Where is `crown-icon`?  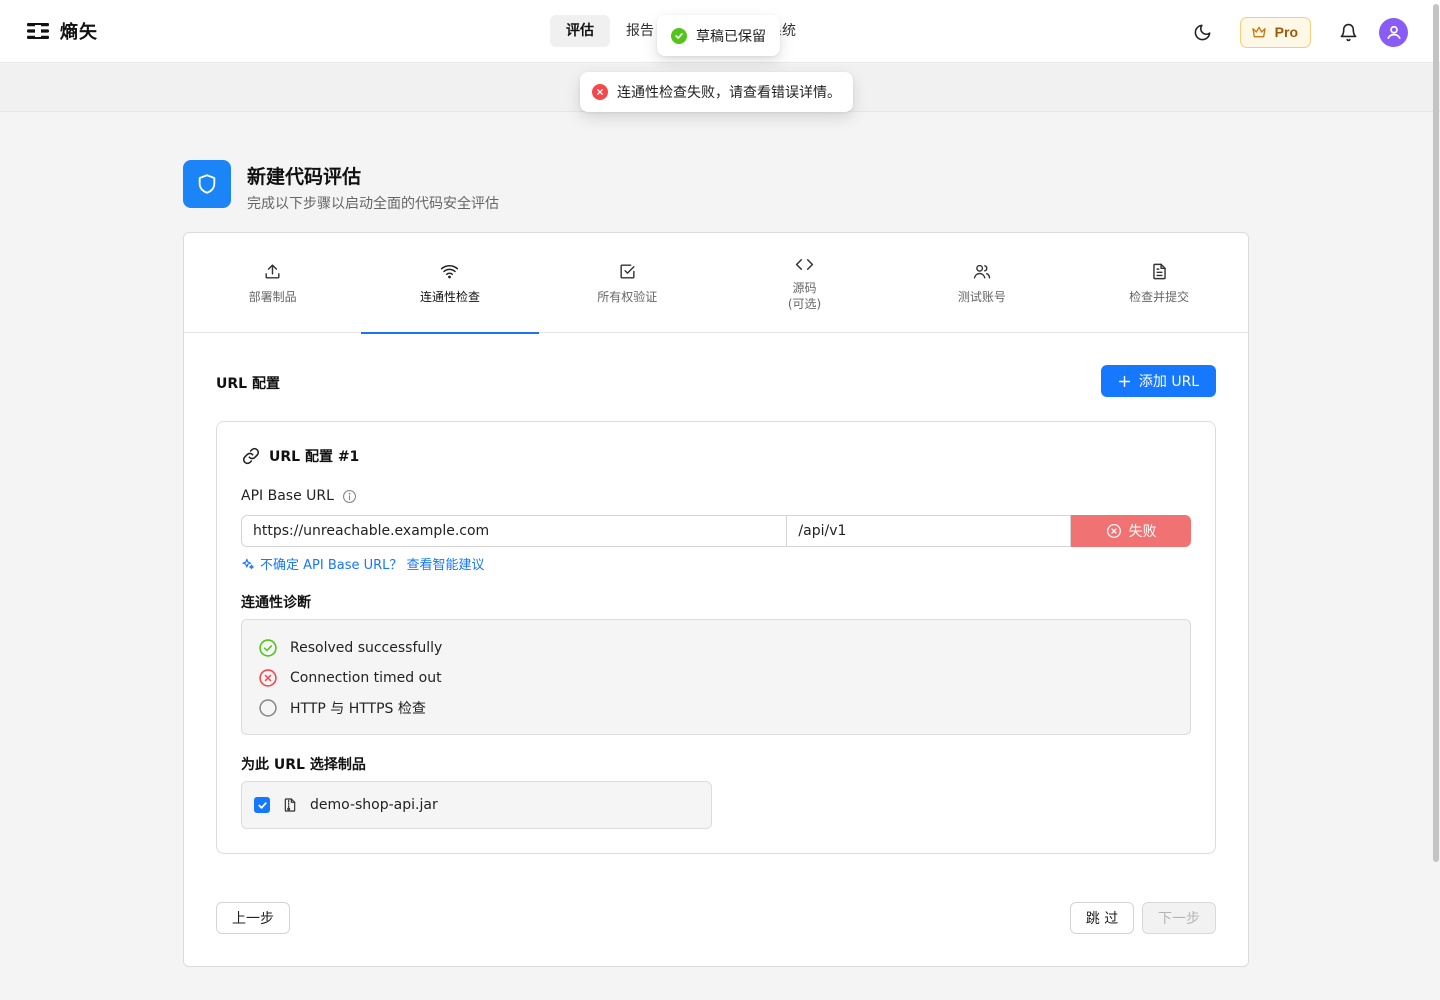
crown-icon is located at coordinates (1258, 32).